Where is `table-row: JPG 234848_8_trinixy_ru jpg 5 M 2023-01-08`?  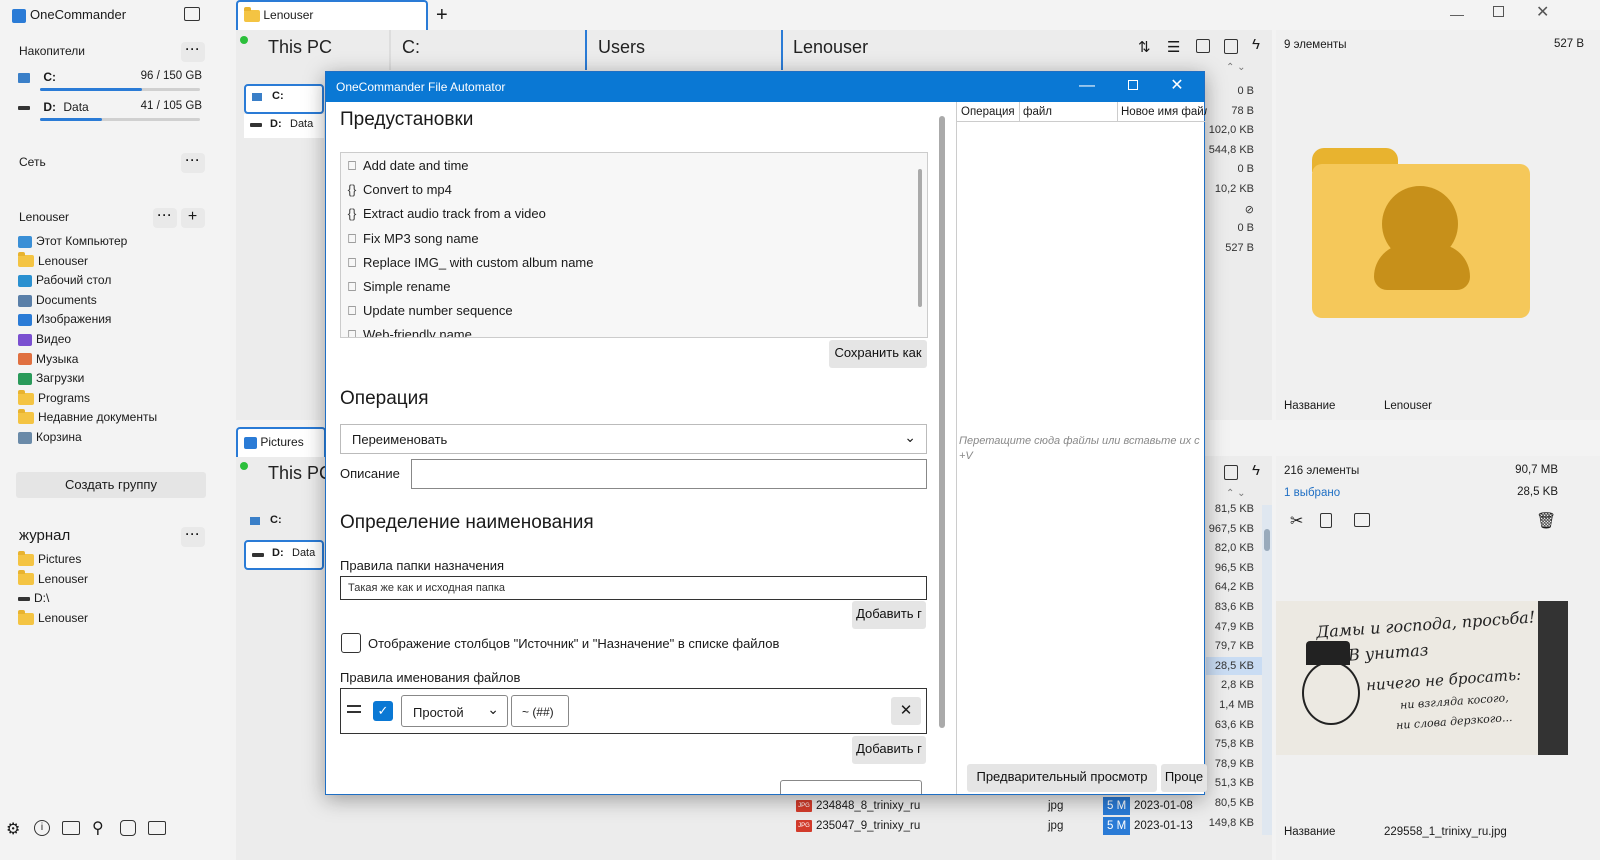 table-row: JPG 234848_8_trinixy_ru jpg 5 M 2023-01-08 is located at coordinates (997, 806).